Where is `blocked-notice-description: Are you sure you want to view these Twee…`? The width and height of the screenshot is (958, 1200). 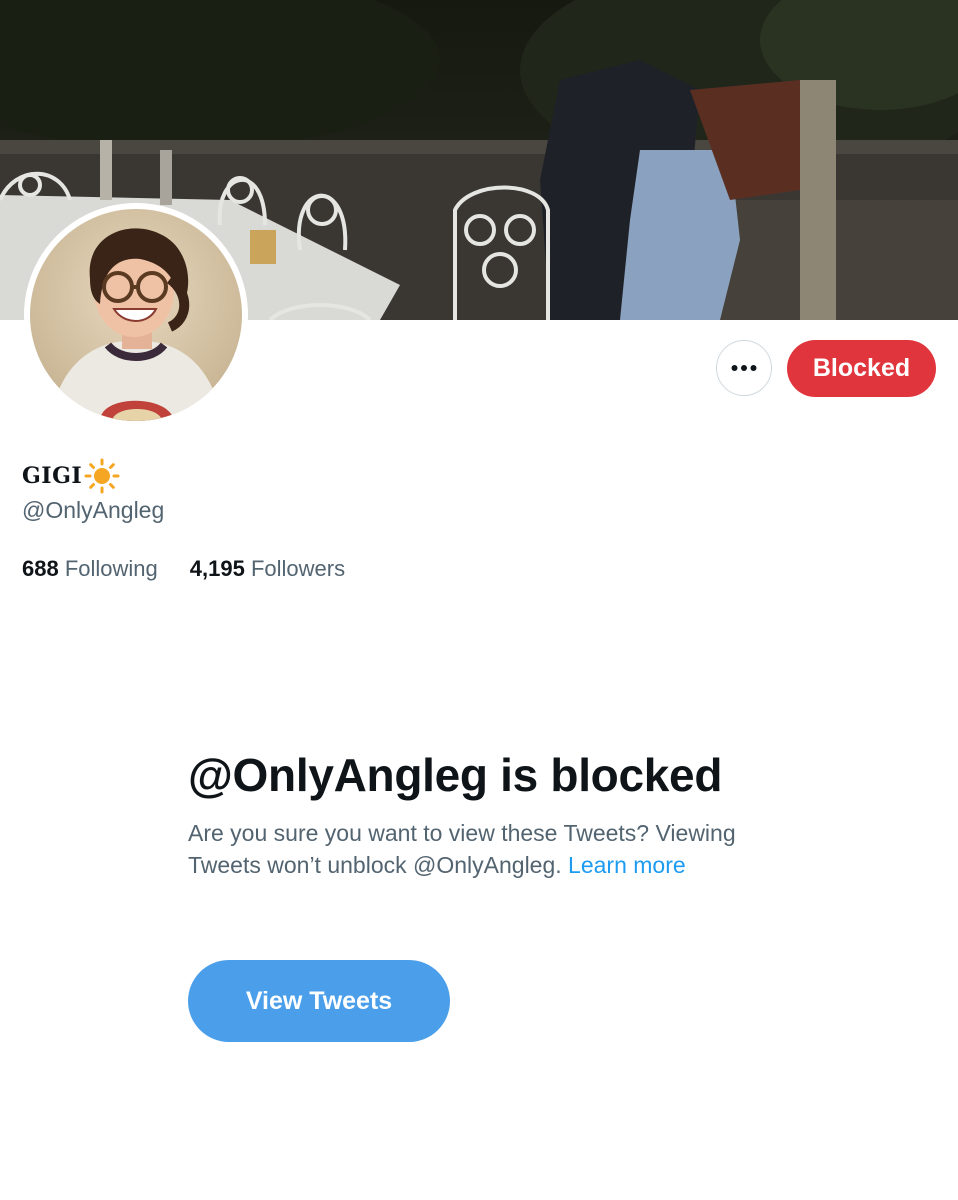 blocked-notice-description: Are you sure you want to view these Twee… is located at coordinates (488, 849).